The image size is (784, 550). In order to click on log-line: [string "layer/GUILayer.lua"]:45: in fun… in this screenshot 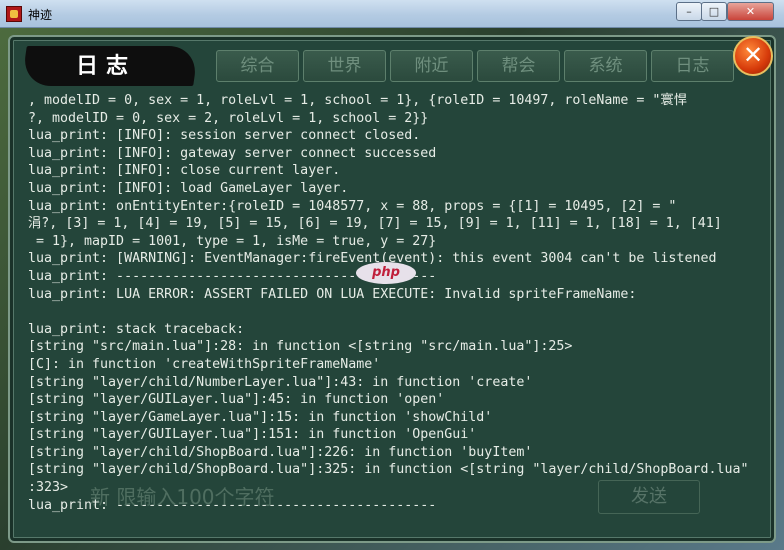, I will do `click(236, 400)`.